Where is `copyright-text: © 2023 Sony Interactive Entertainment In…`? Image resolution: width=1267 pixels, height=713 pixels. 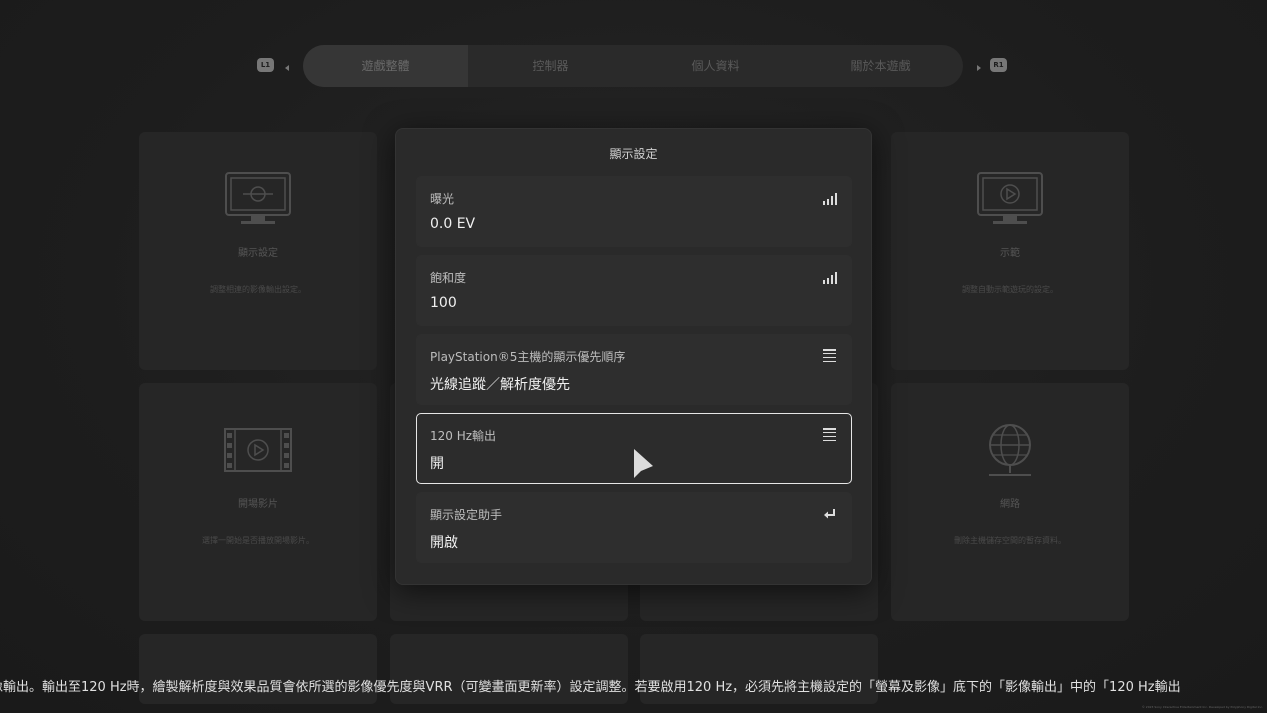 copyright-text: © 2023 Sony Interactive Entertainment In… is located at coordinates (1202, 707).